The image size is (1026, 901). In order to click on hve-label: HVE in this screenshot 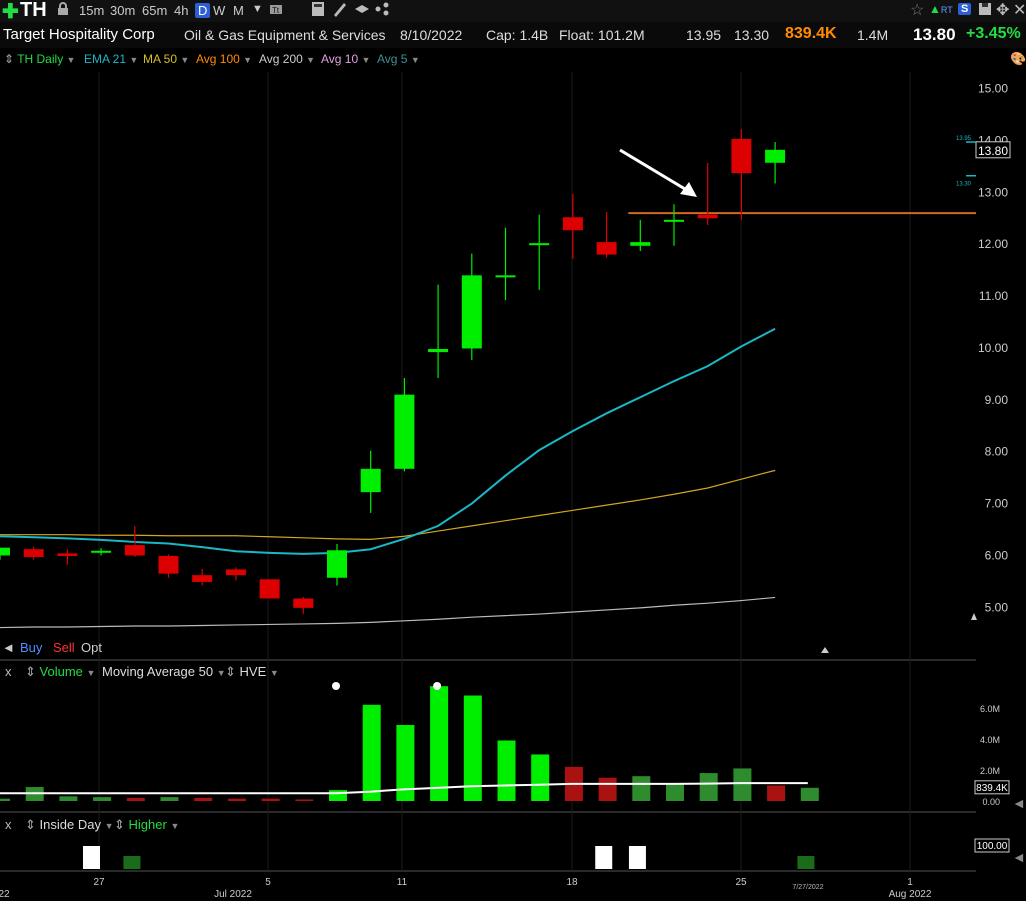, I will do `click(253, 671)`.